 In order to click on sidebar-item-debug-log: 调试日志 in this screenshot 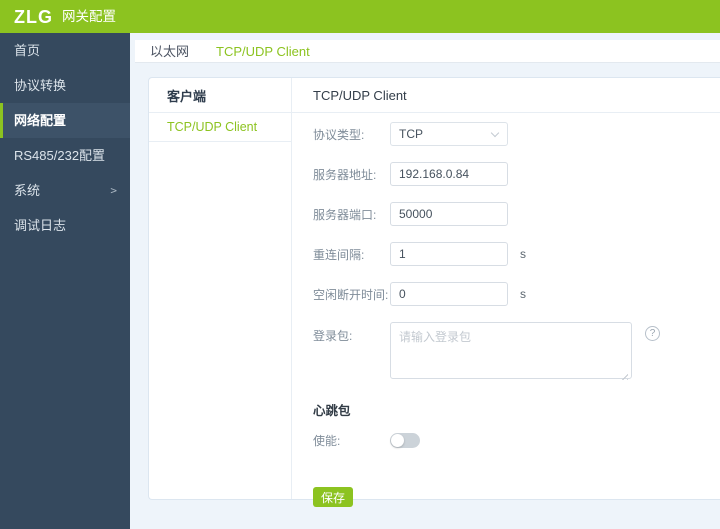, I will do `click(65, 225)`.